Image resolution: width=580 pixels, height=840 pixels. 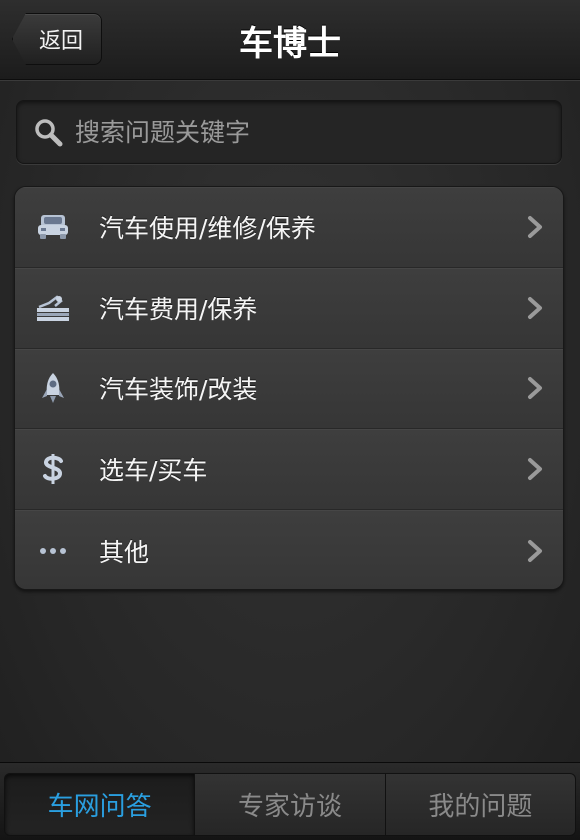 What do you see at coordinates (49, 133) in the screenshot?
I see `search-icon` at bounding box center [49, 133].